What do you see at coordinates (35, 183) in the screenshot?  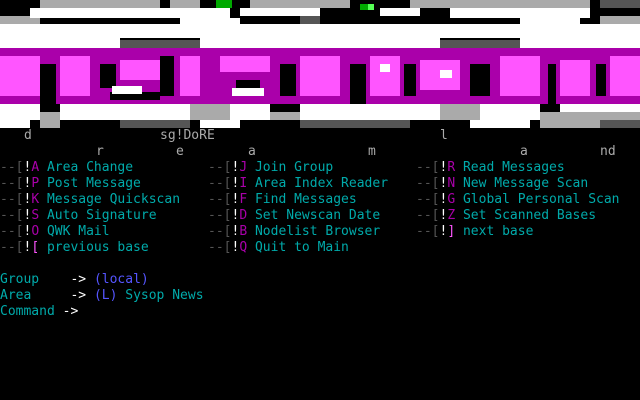 I see `menu-hotkey: P` at bounding box center [35, 183].